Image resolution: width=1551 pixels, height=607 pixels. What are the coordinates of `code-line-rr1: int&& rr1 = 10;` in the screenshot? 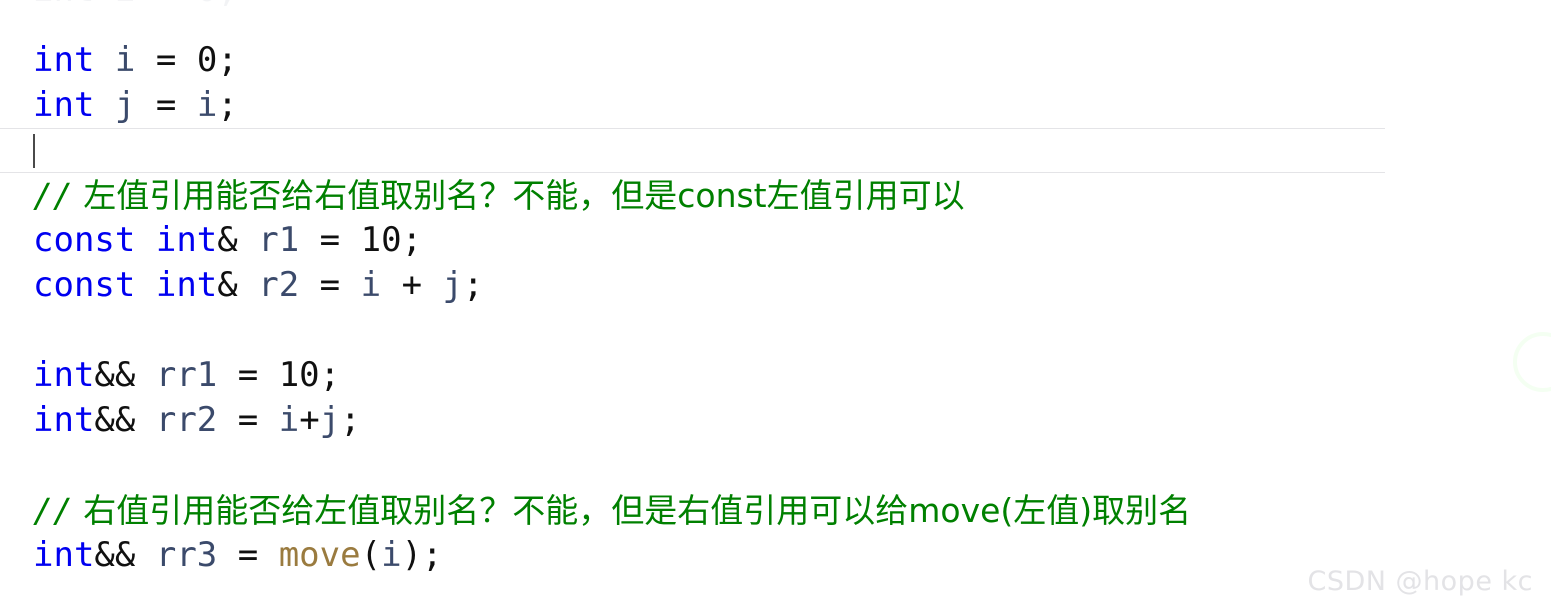 It's located at (775, 375).